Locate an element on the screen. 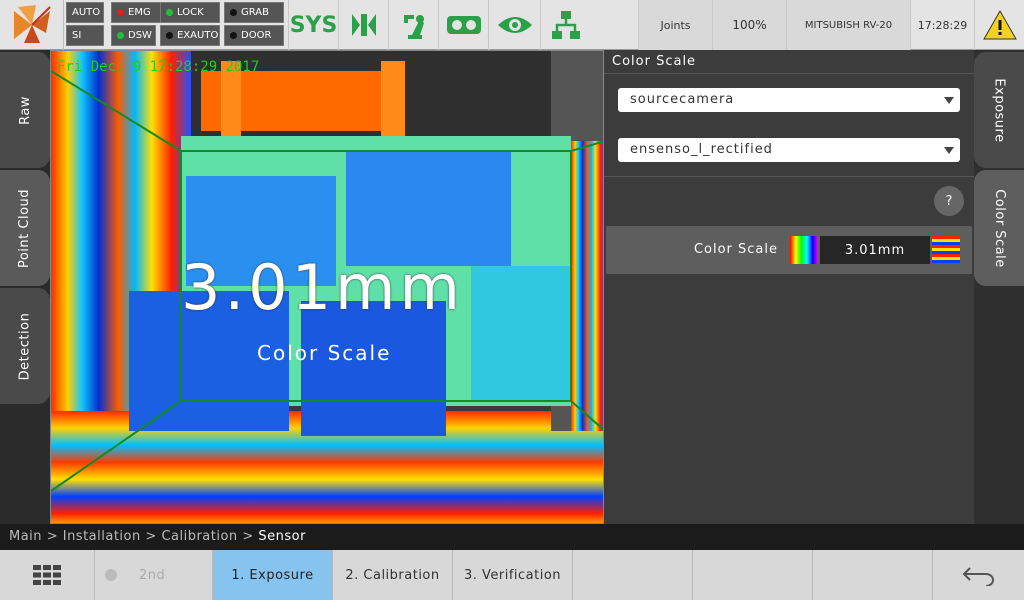  brand-logo-icon is located at coordinates (32, 24).